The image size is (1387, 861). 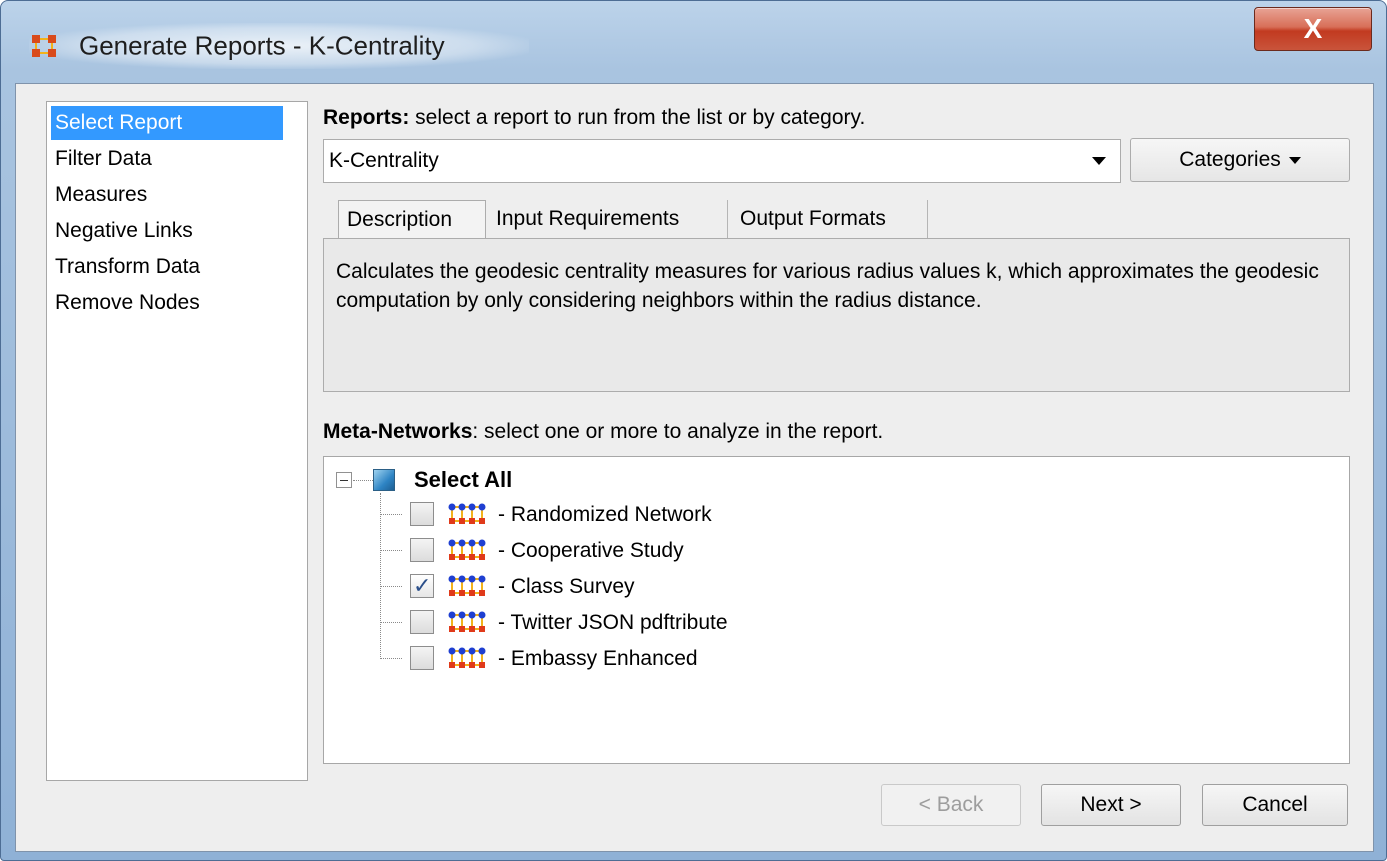 I want to click on checkbox-cooperative-study, so click(x=422, y=550).